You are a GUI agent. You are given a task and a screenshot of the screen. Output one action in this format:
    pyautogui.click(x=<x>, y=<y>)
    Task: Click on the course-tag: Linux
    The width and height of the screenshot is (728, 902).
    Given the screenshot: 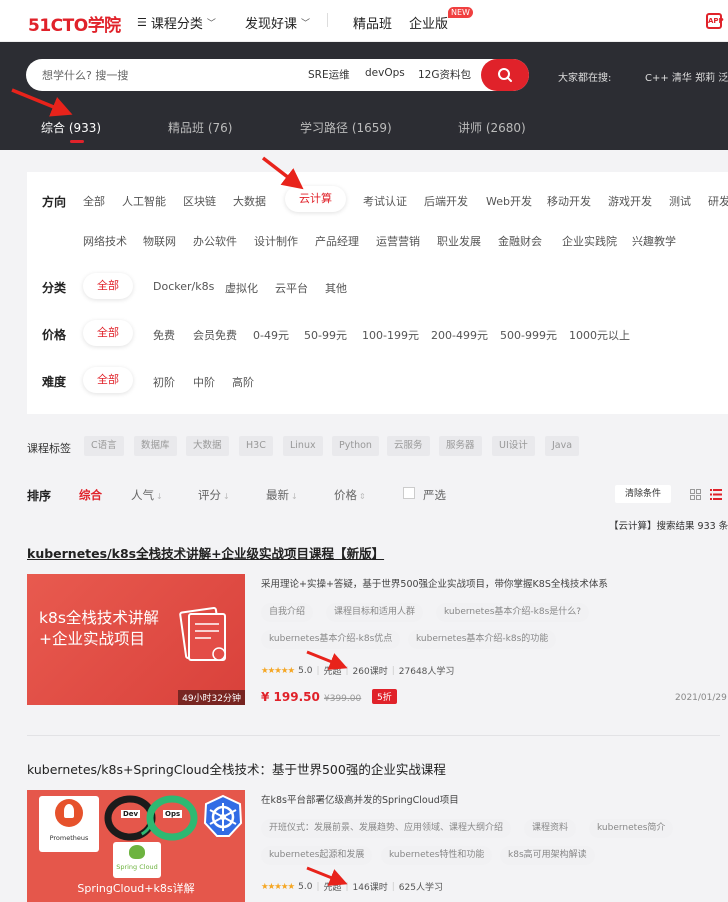 What is the action you would take?
    pyautogui.click(x=303, y=446)
    